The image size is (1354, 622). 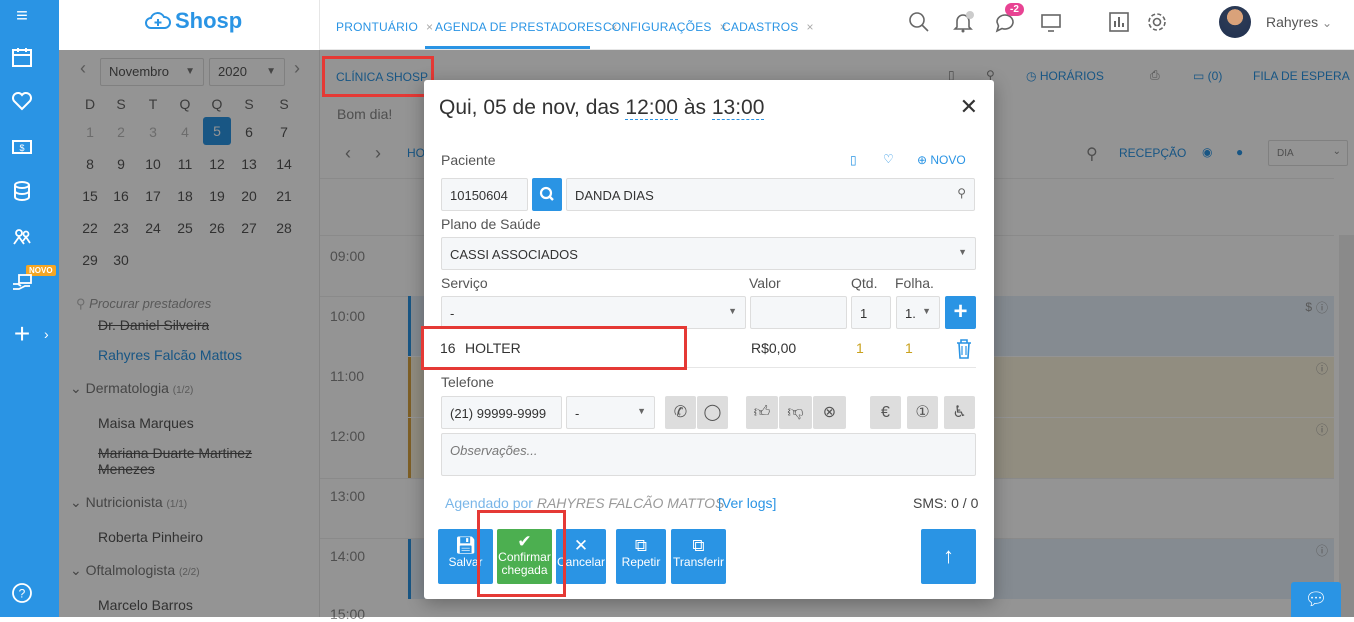 I want to click on app-rail: ≡ $ NOVO + › ?, so click(x=29, y=308).